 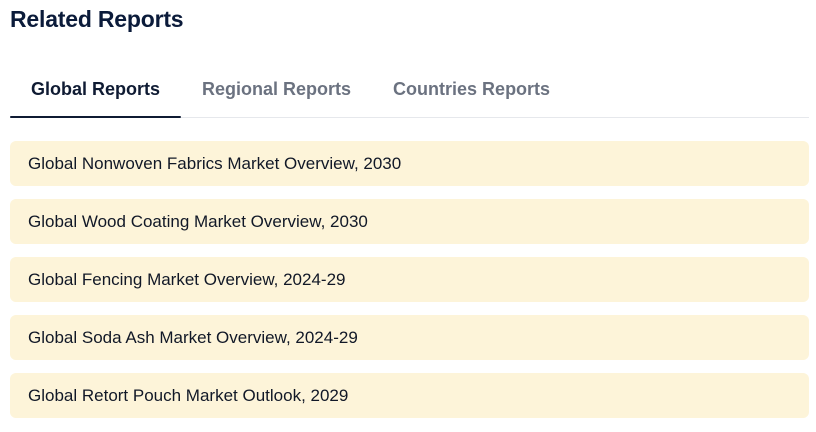 What do you see at coordinates (188, 396) in the screenshot?
I see `report-title: Global Retort Pouch Market Outlook, 2029` at bounding box center [188, 396].